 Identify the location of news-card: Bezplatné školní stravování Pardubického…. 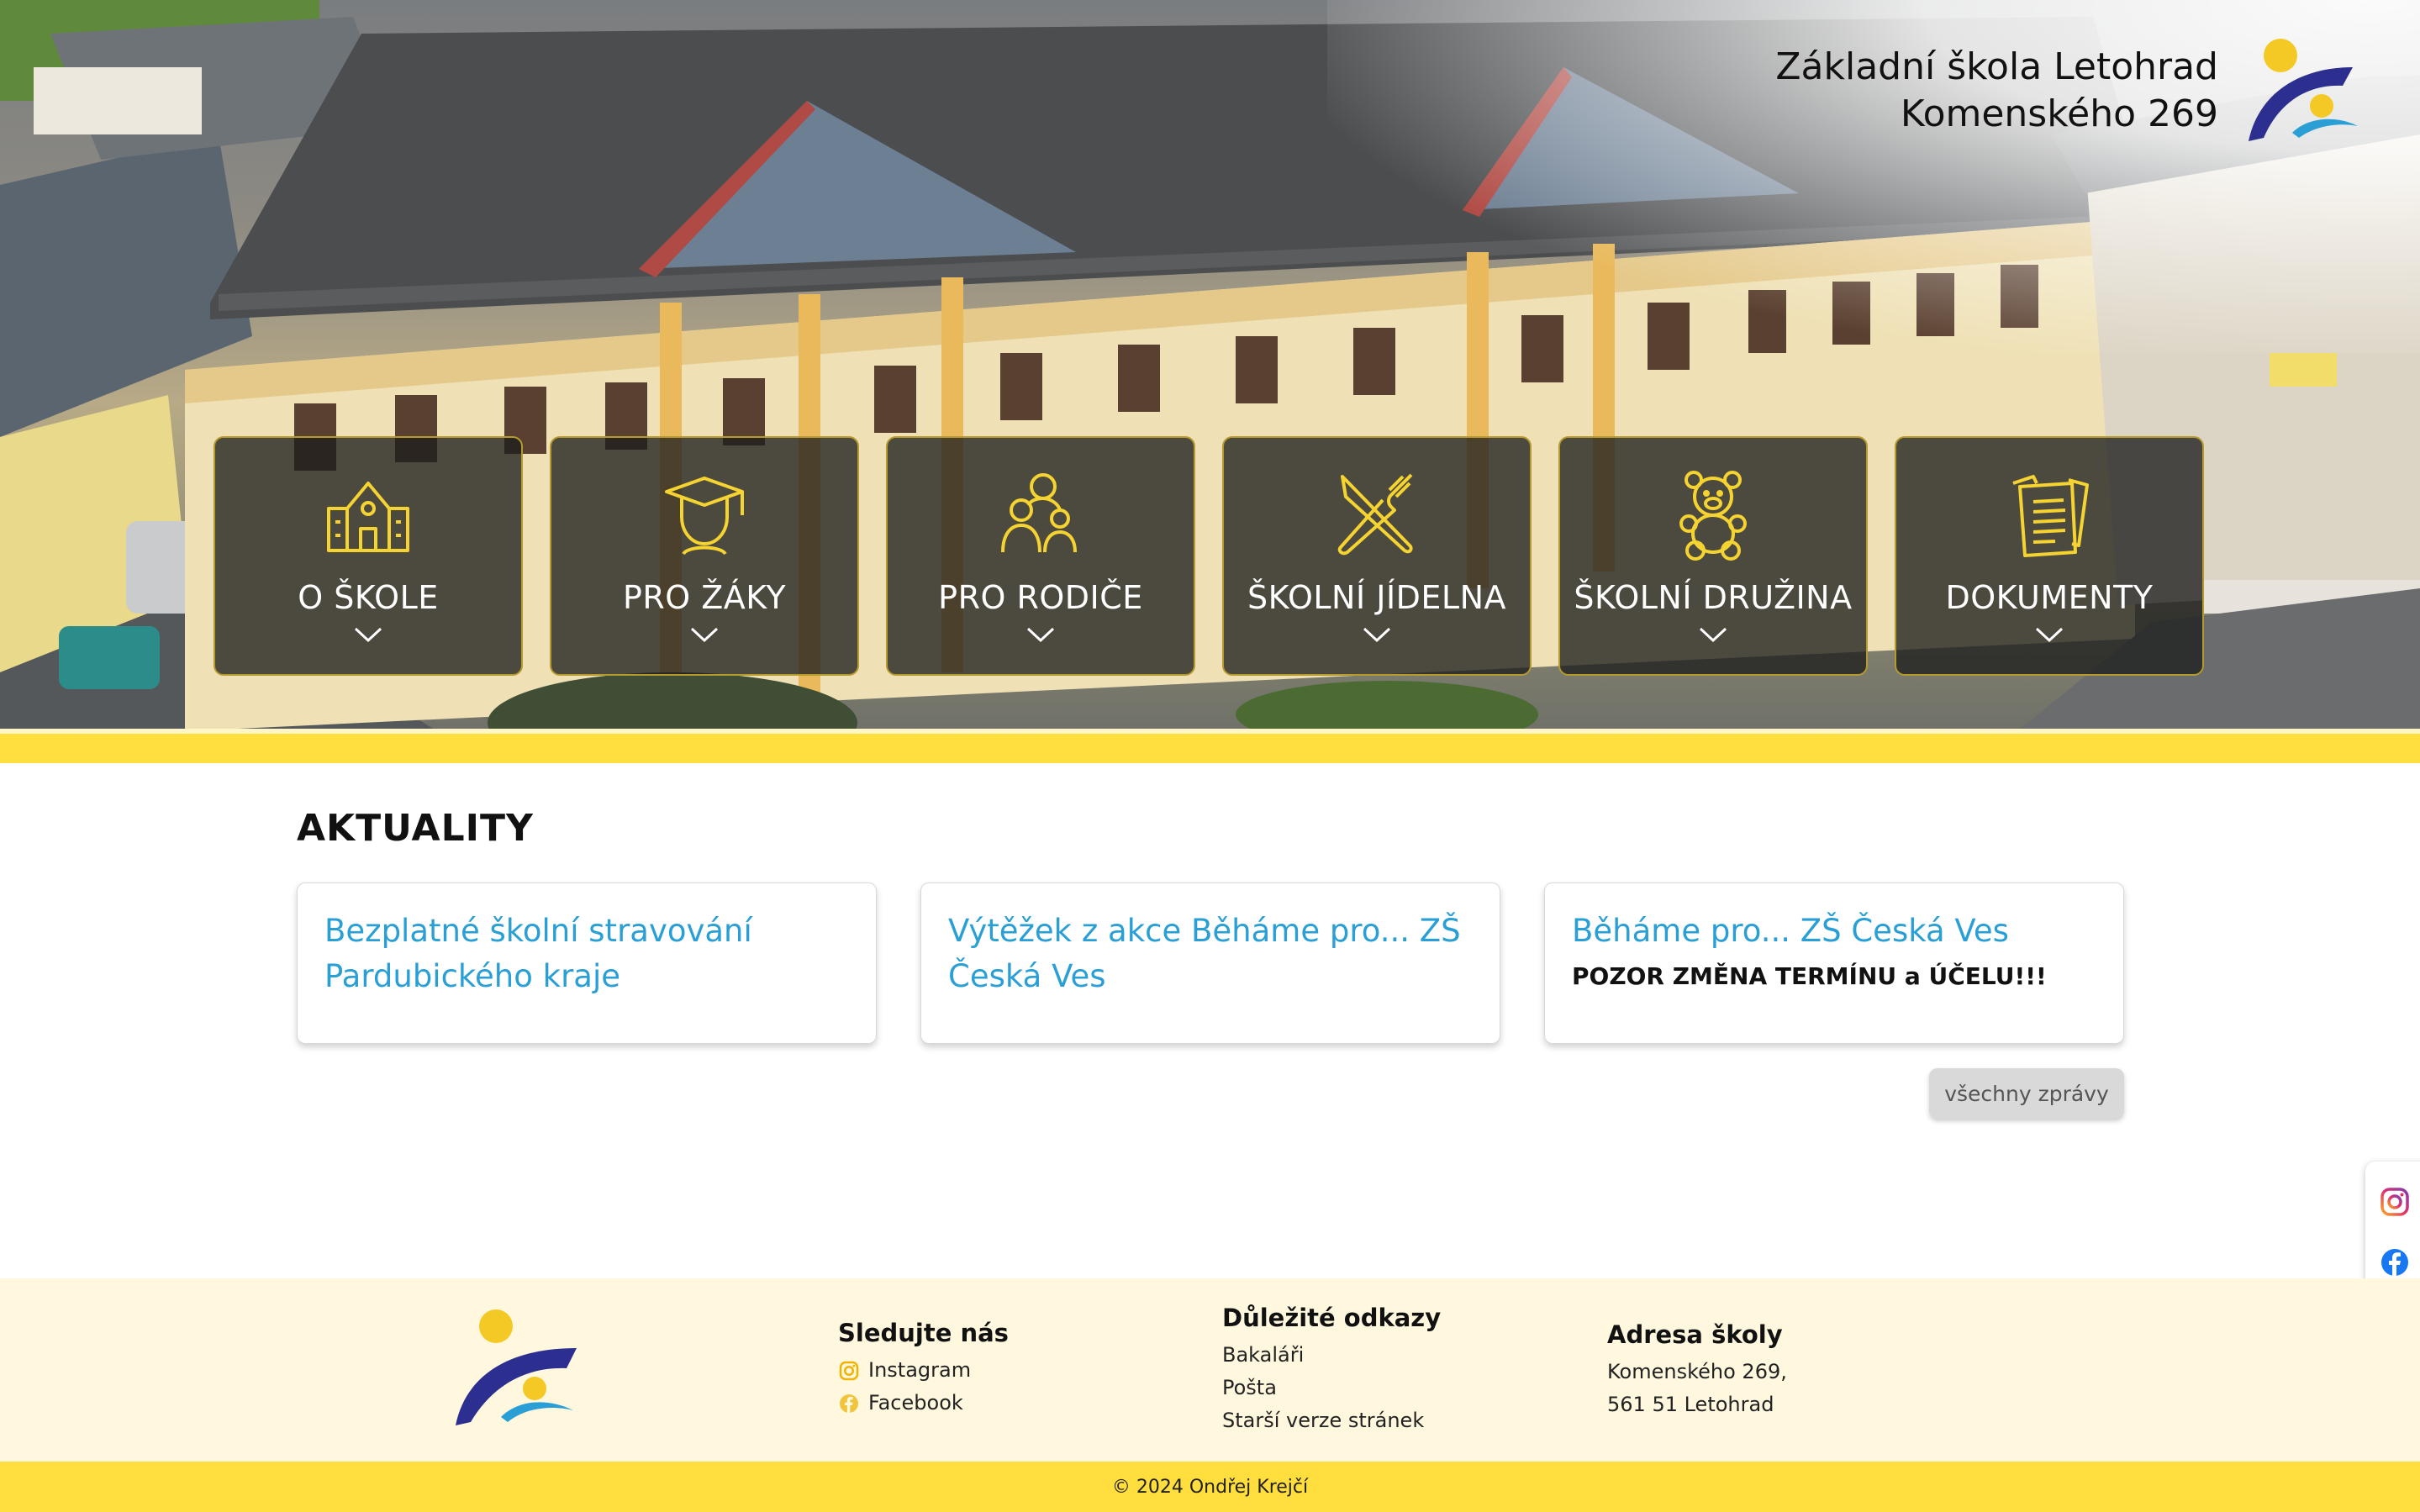
(587, 963).